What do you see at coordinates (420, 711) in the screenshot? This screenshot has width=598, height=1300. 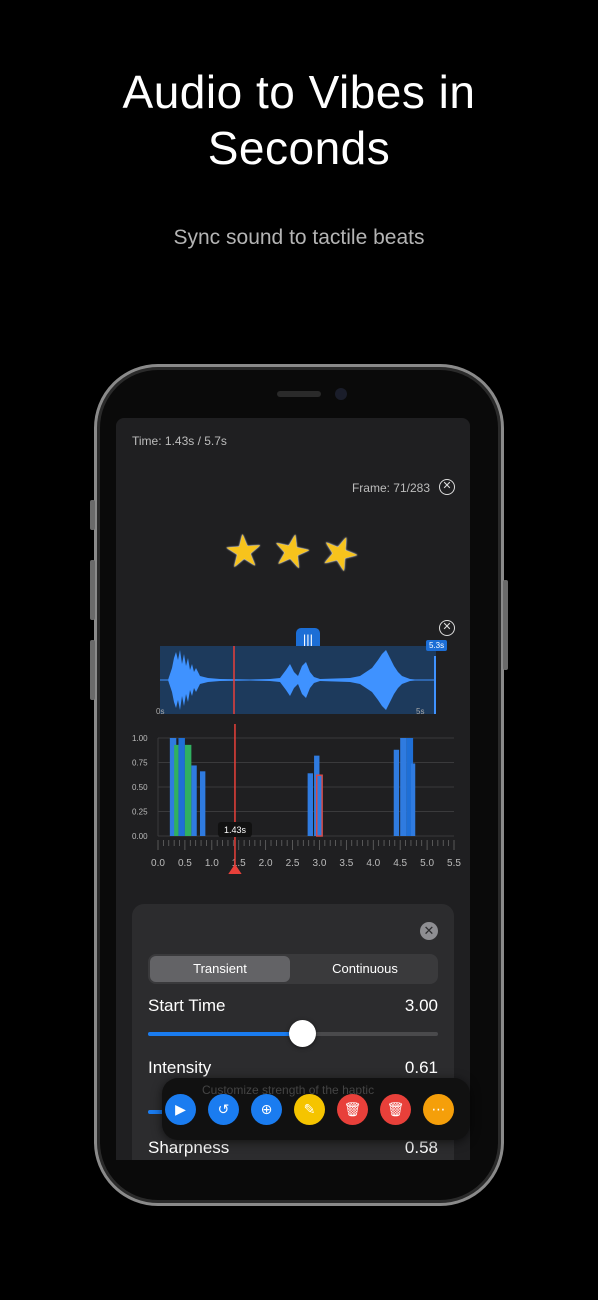 I see `waveform-end-label: 5s` at bounding box center [420, 711].